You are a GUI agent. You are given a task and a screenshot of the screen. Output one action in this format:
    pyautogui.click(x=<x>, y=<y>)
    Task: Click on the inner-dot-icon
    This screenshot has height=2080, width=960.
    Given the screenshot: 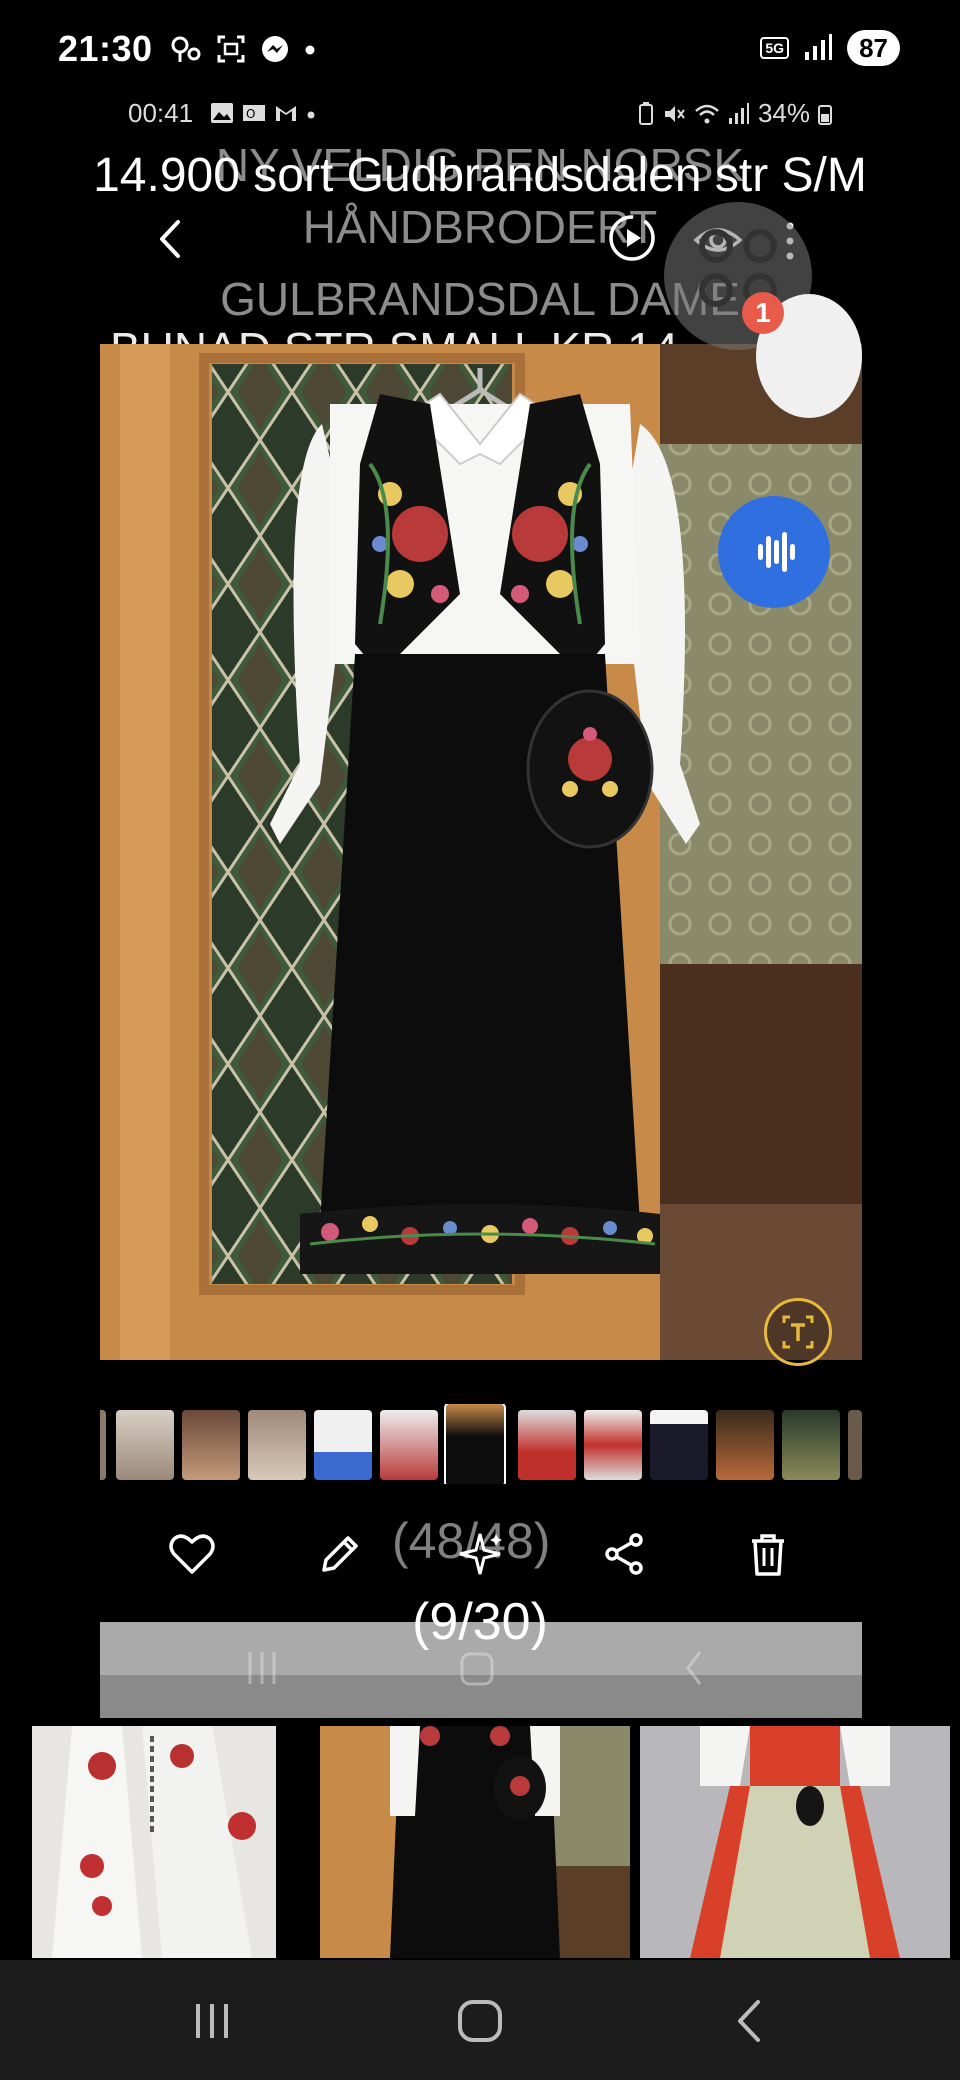 What is the action you would take?
    pyautogui.click(x=311, y=115)
    